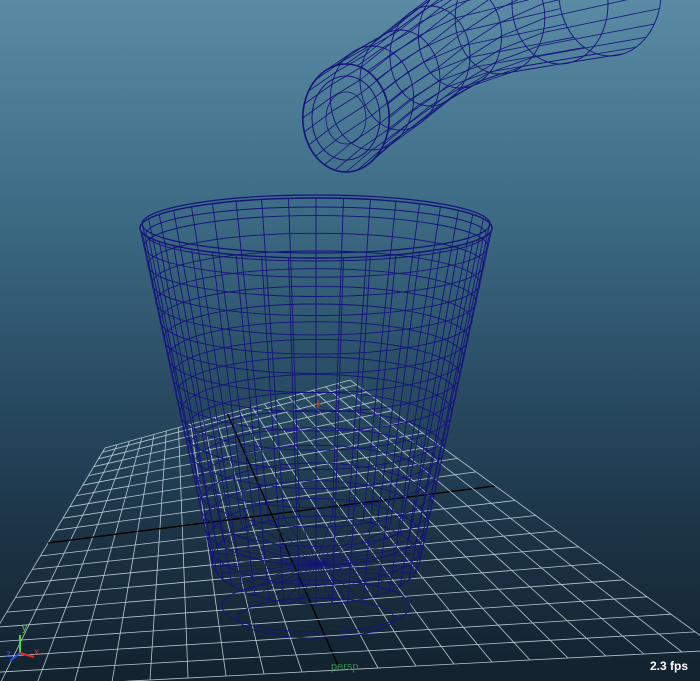 This screenshot has width=700, height=681. I want to click on tube-wireframe, so click(481, 86).